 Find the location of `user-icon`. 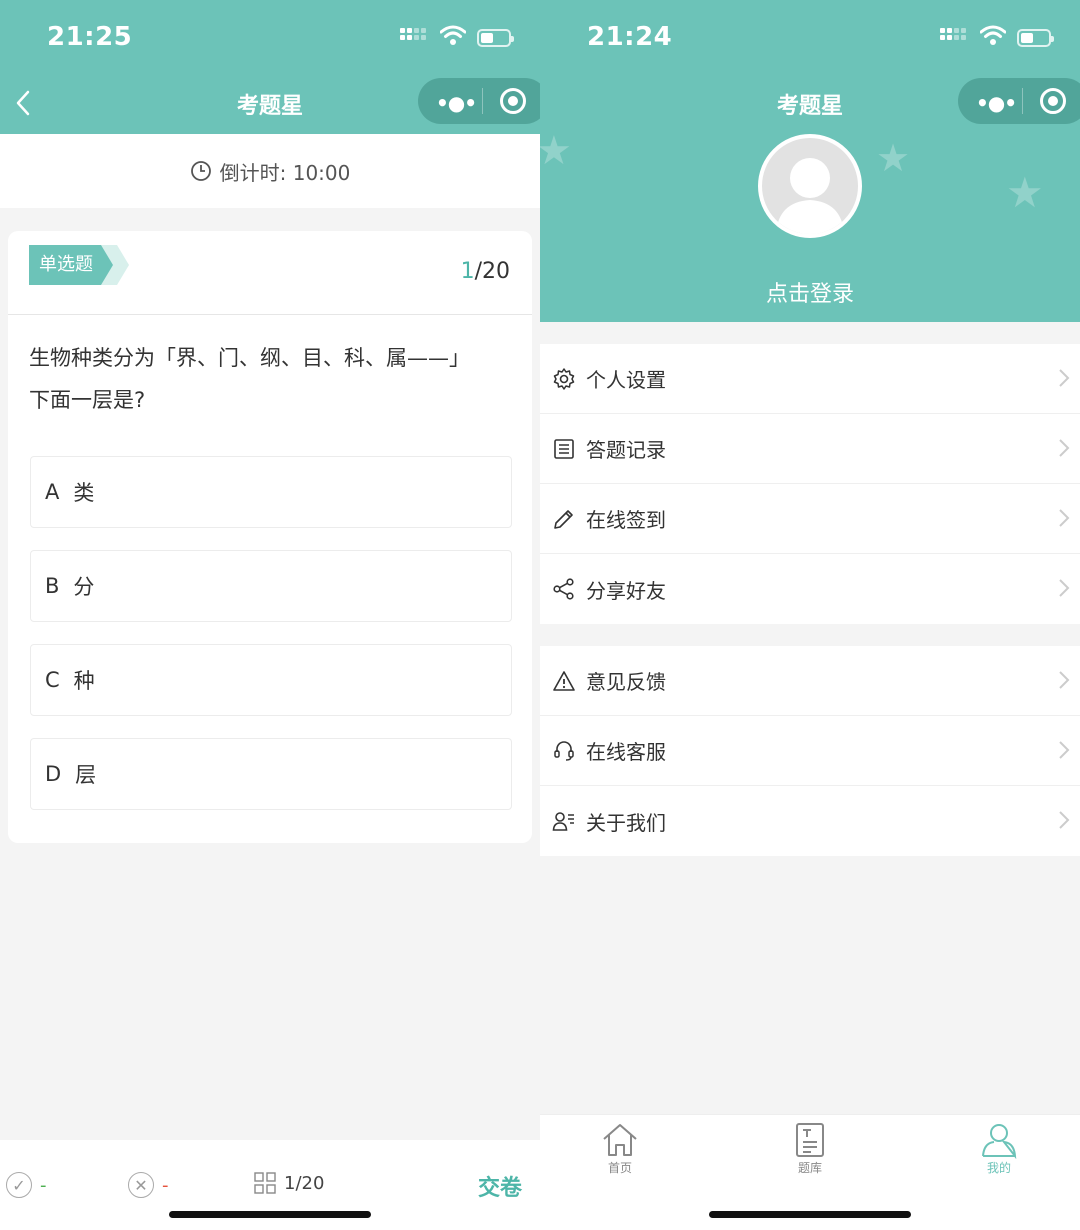

user-icon is located at coordinates (999, 1141).